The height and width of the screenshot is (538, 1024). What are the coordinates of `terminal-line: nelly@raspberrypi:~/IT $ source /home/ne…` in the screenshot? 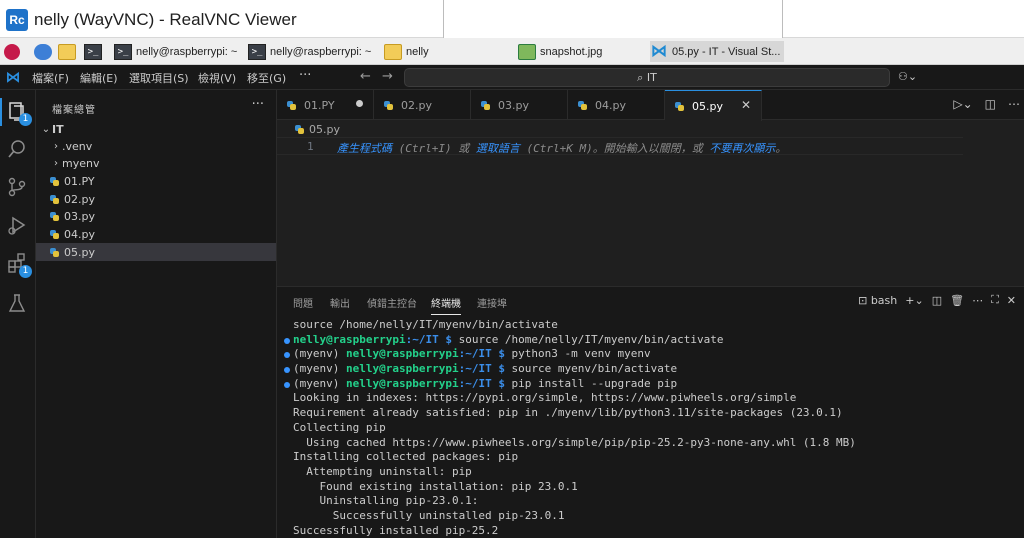 It's located at (650, 340).